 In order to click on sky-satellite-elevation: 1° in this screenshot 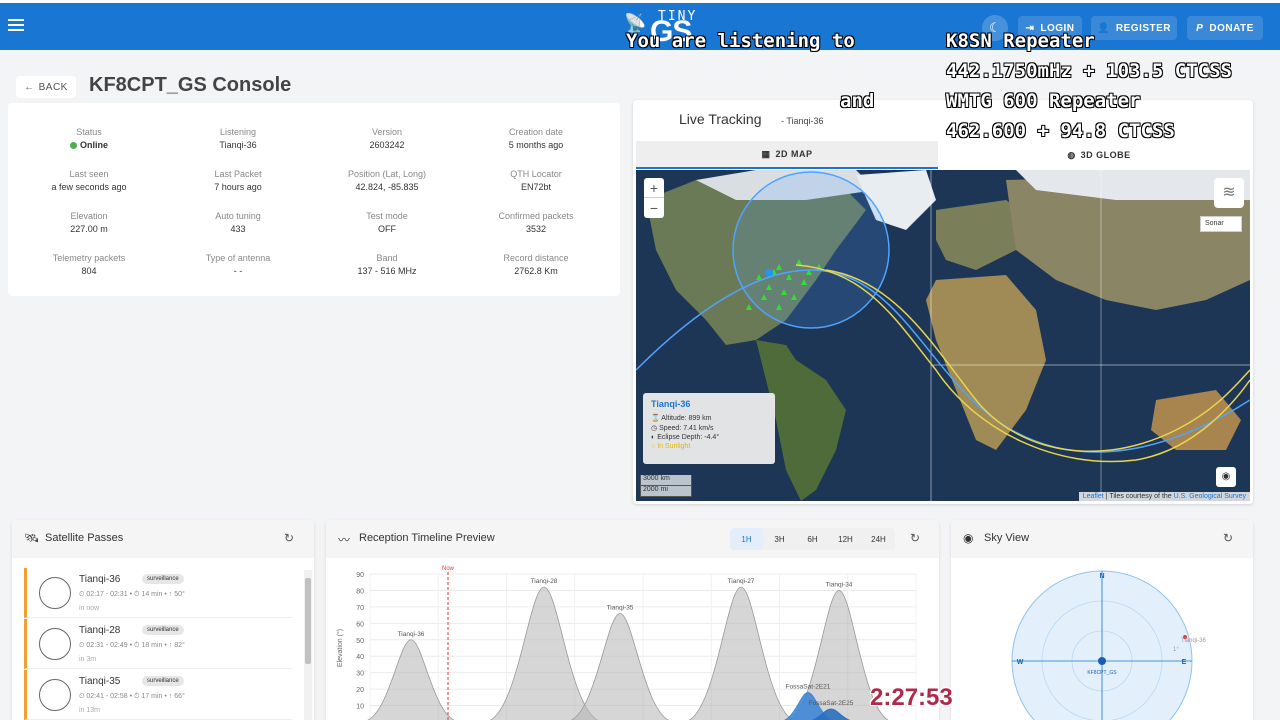, I will do `click(1176, 650)`.